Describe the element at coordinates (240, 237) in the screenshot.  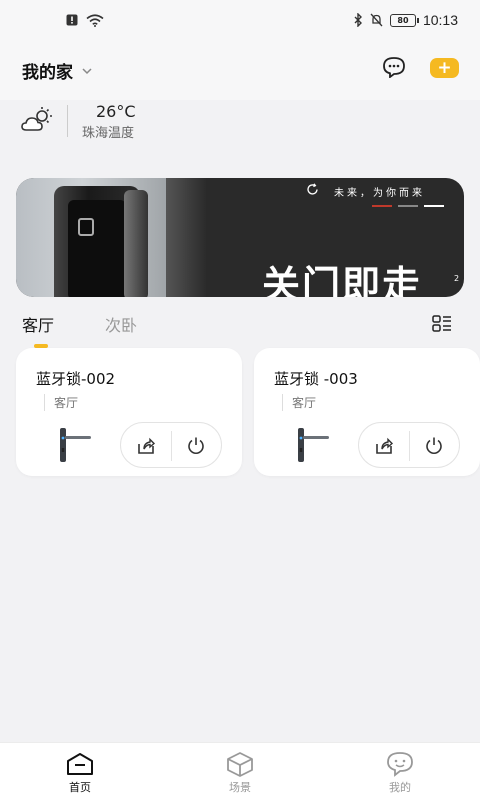
I see `promo-banner: 未来，为你而来 关门即走 2` at that location.